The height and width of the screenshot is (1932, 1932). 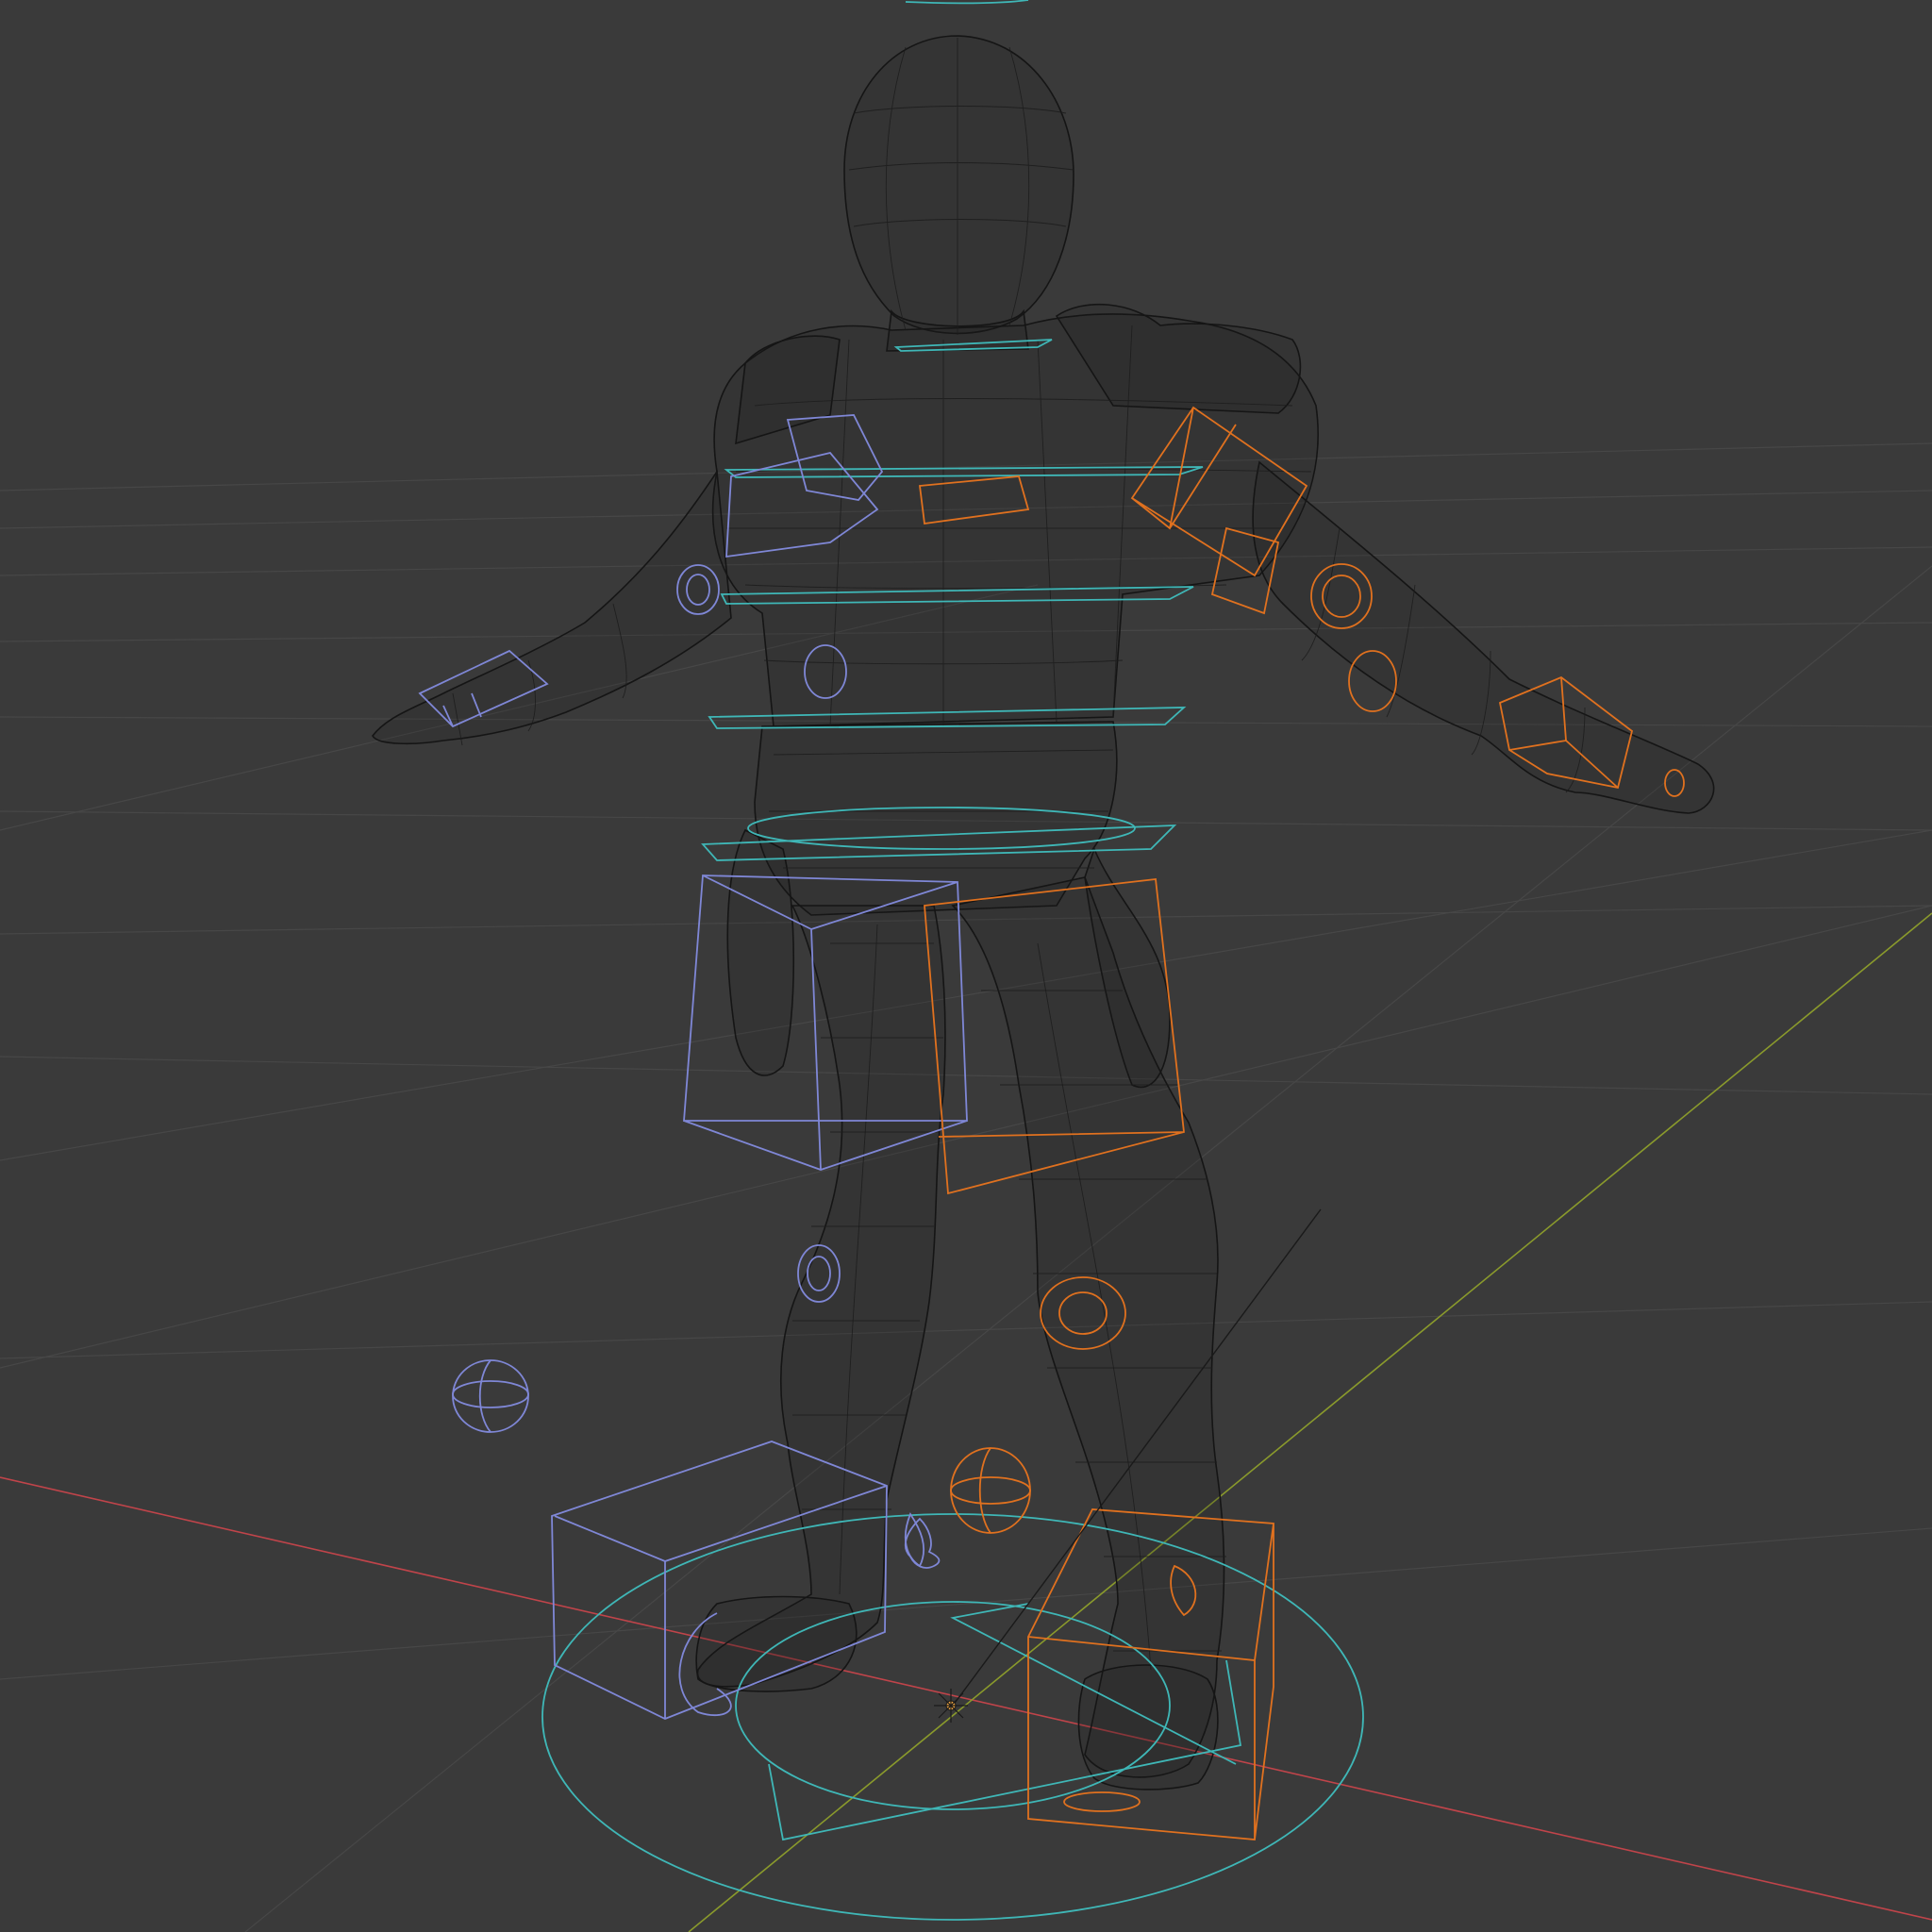 I want to click on left-knee-pole-meridian, so click(x=485, y=1396).